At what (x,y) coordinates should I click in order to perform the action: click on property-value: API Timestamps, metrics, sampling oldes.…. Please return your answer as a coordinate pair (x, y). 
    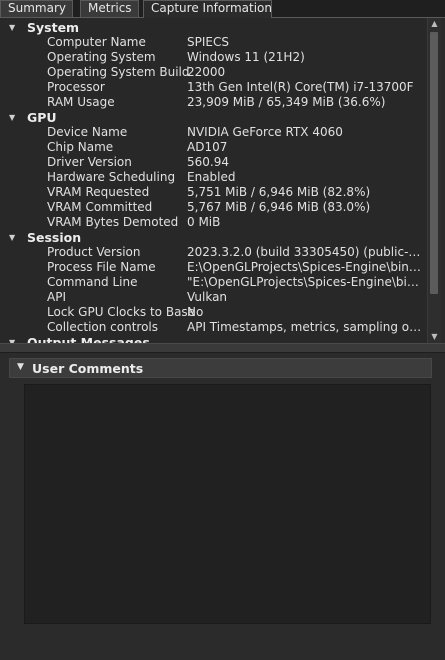
    Looking at the image, I should click on (305, 327).